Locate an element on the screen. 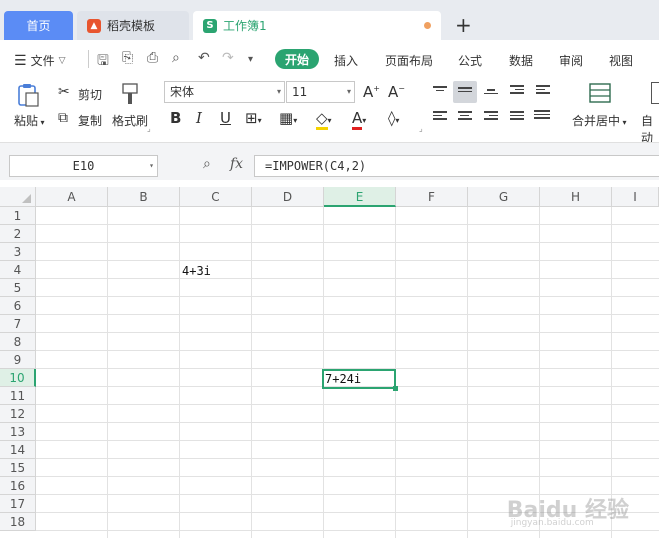 This screenshot has height=538, width=659. redo-icon: ↷ is located at coordinates (228, 58).